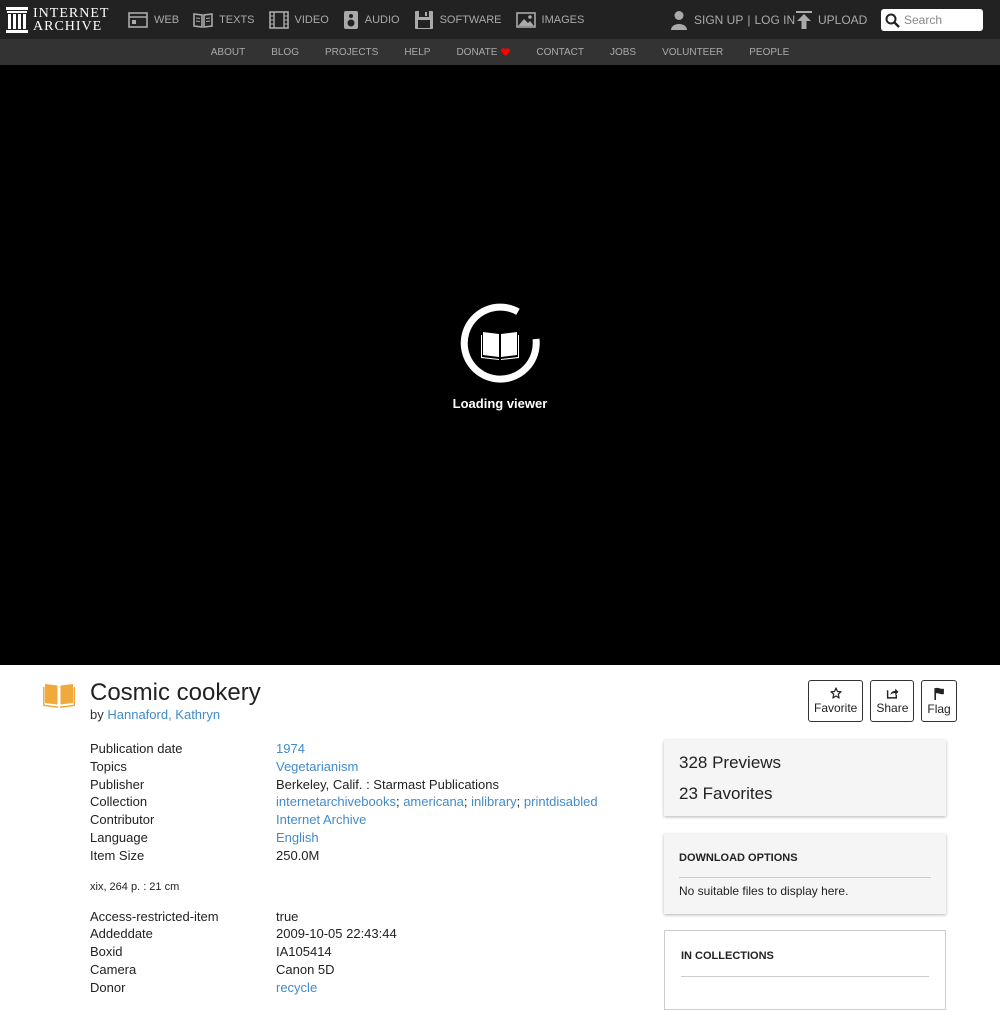  Describe the element at coordinates (370, 917) in the screenshot. I see `metadata-row: Access-restricted-item true` at that location.